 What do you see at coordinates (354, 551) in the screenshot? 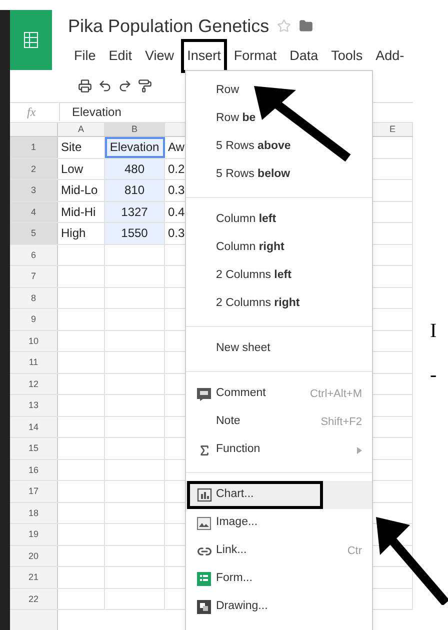
I see `shortcut-text: Ctr` at bounding box center [354, 551].